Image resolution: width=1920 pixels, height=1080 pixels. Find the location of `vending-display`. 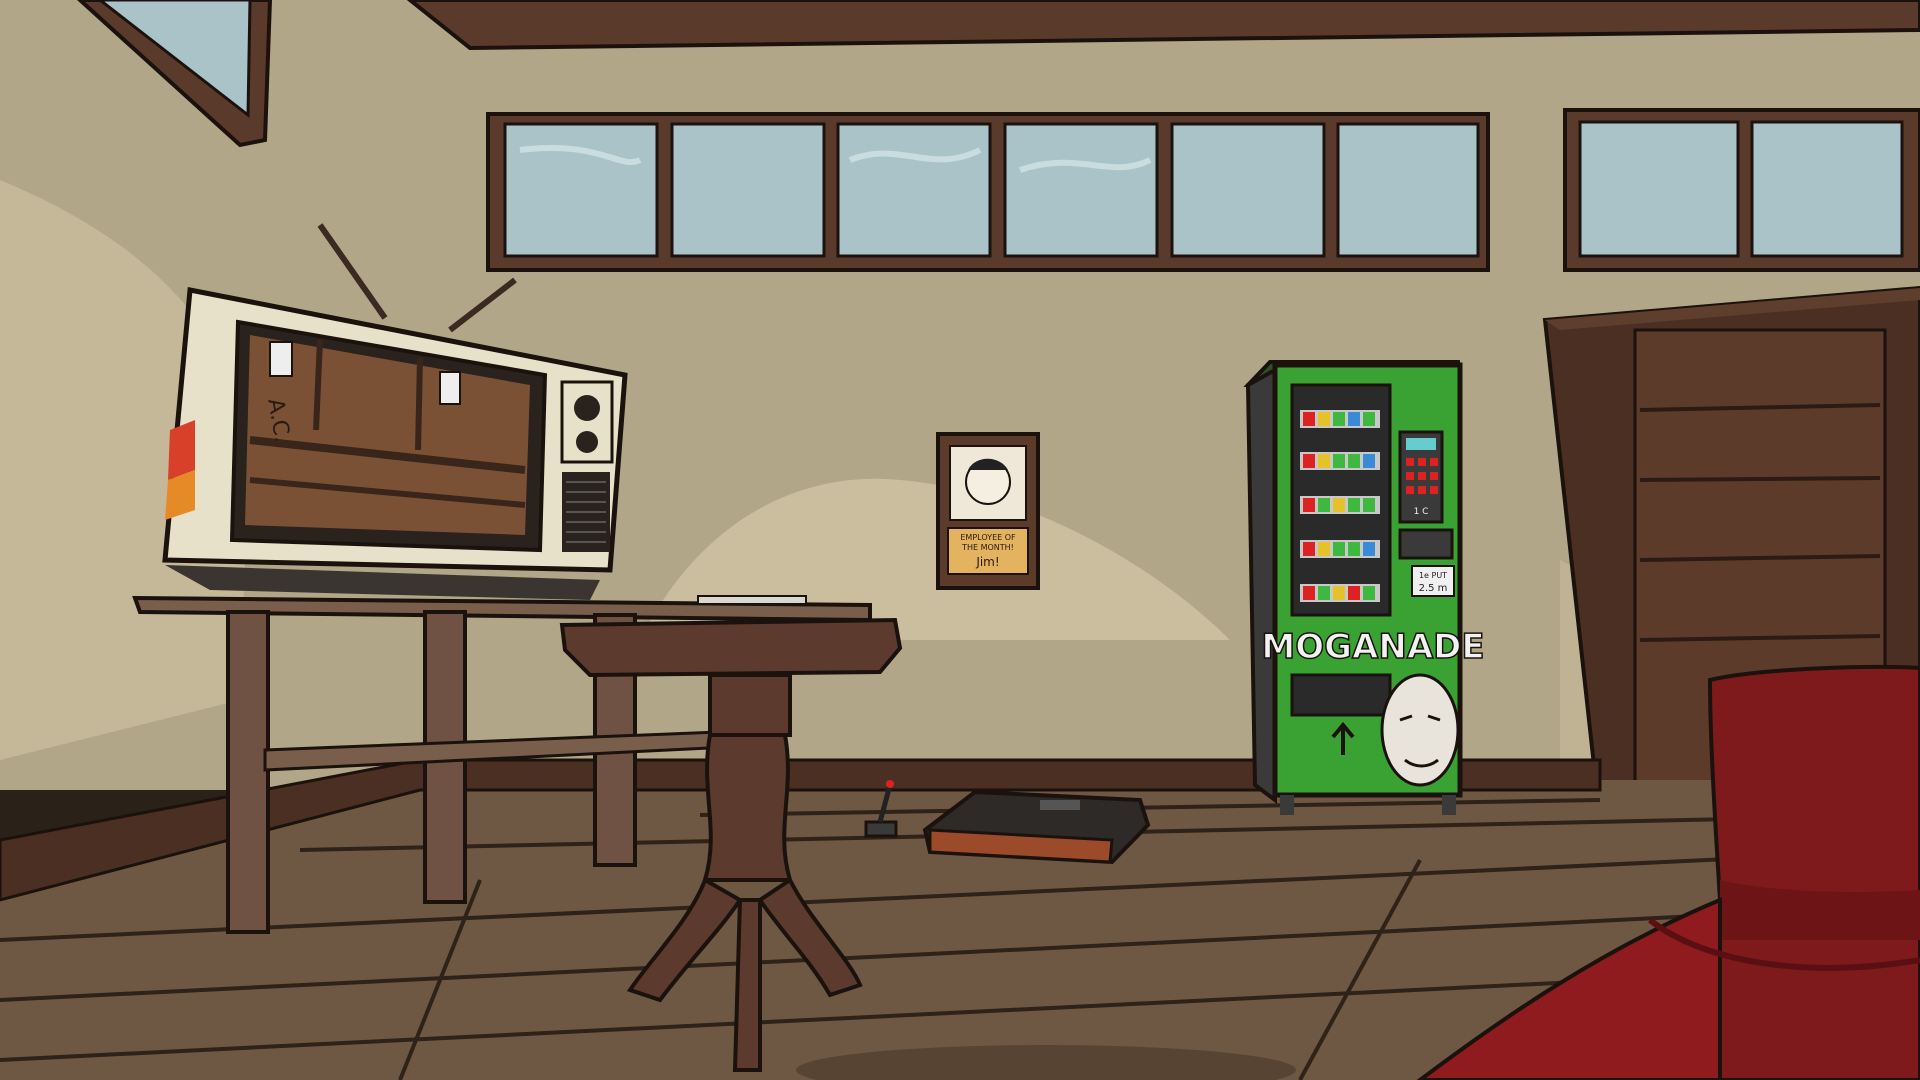

vending-display is located at coordinates (1421, 444).